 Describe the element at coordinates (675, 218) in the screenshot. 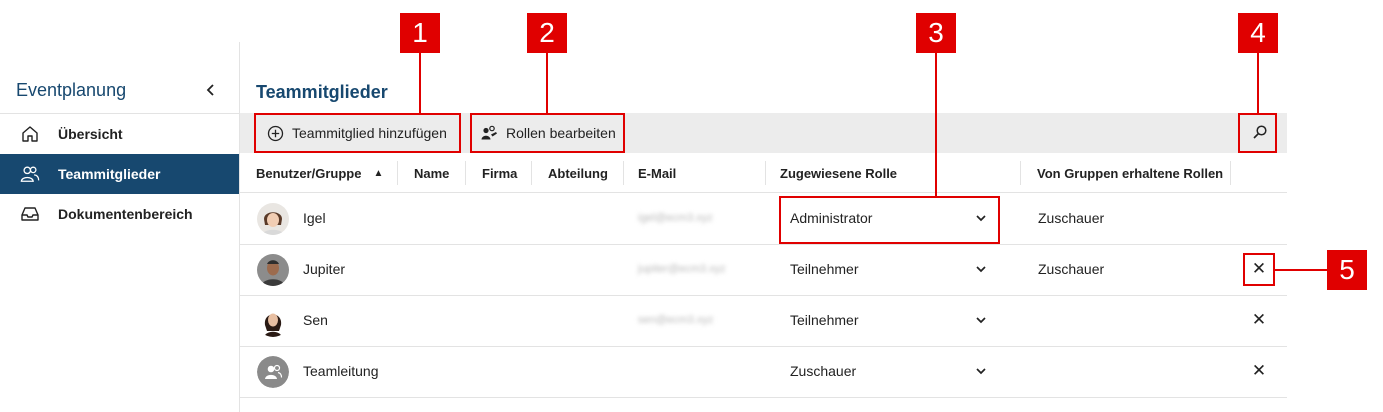

I see `user-email: igel@ecm3.xyz` at that location.